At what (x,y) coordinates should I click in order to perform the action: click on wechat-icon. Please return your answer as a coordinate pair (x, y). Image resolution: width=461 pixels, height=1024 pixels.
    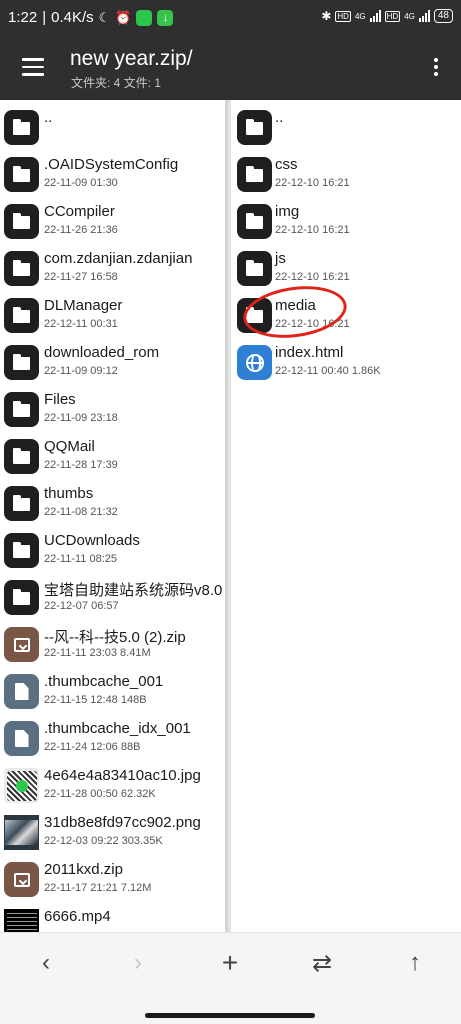
    Looking at the image, I should click on (144, 17).